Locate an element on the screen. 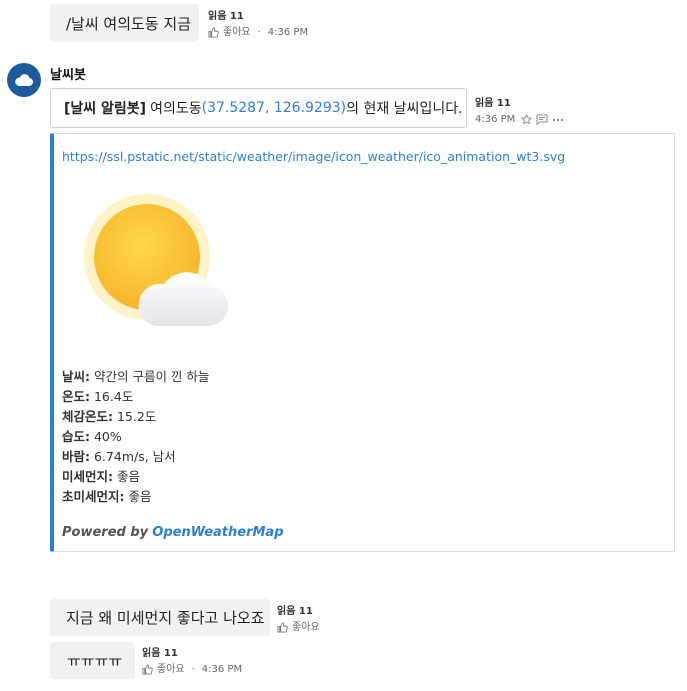 The width and height of the screenshot is (687, 691). message-suffix: 의 현재 날씨입니다. is located at coordinates (404, 109).